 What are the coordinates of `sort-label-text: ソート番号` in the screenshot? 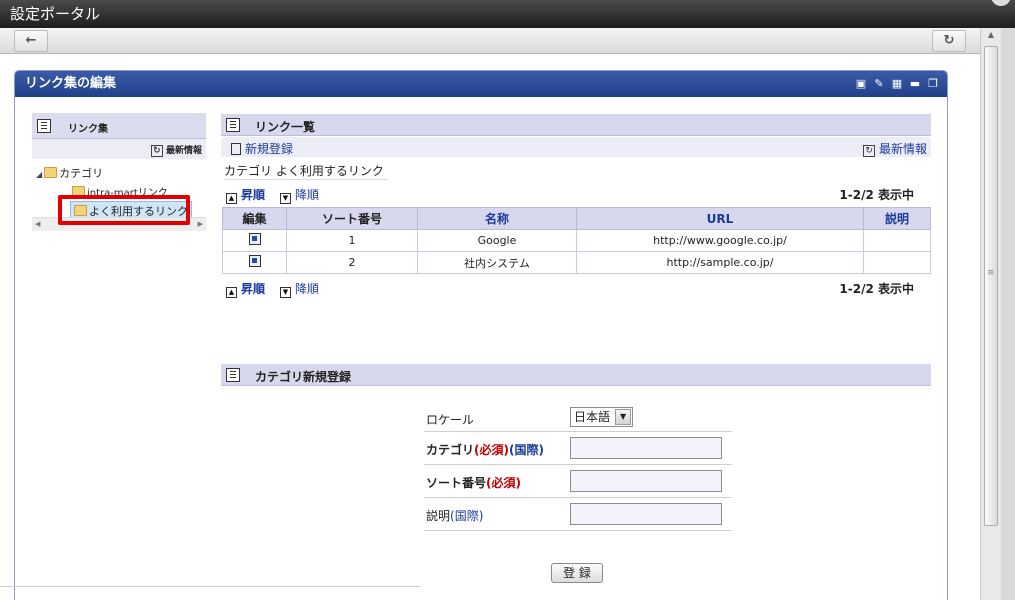 It's located at (456, 483).